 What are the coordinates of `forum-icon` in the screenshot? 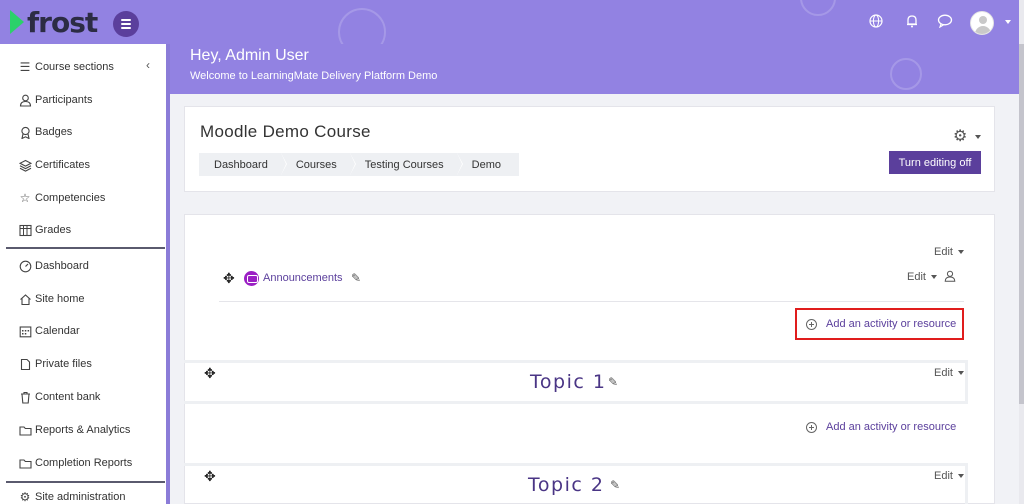 It's located at (251, 278).